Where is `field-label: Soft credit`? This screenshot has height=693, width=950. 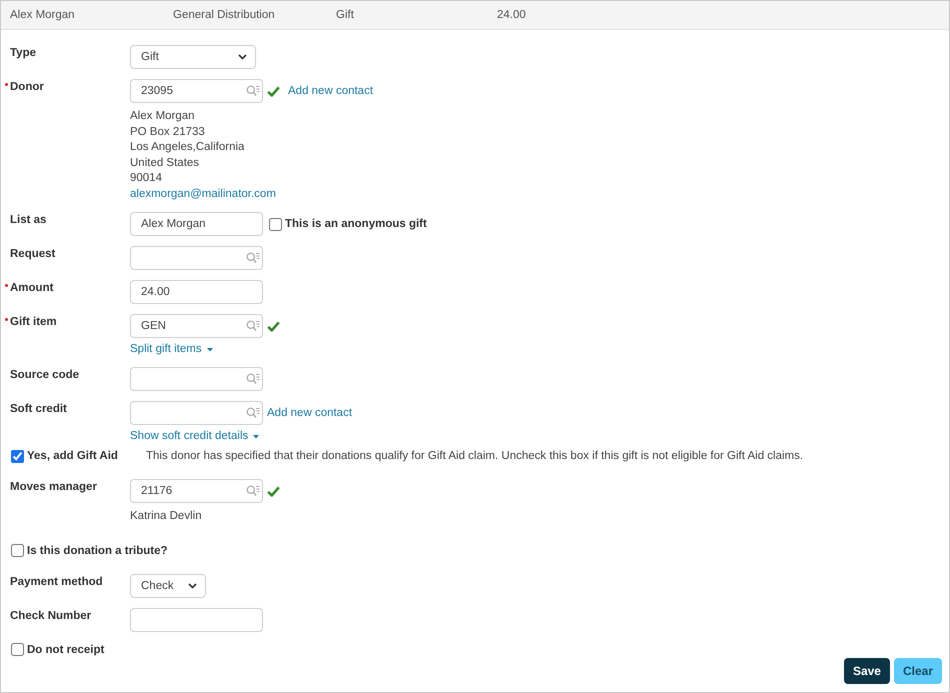
field-label: Soft credit is located at coordinates (38, 409).